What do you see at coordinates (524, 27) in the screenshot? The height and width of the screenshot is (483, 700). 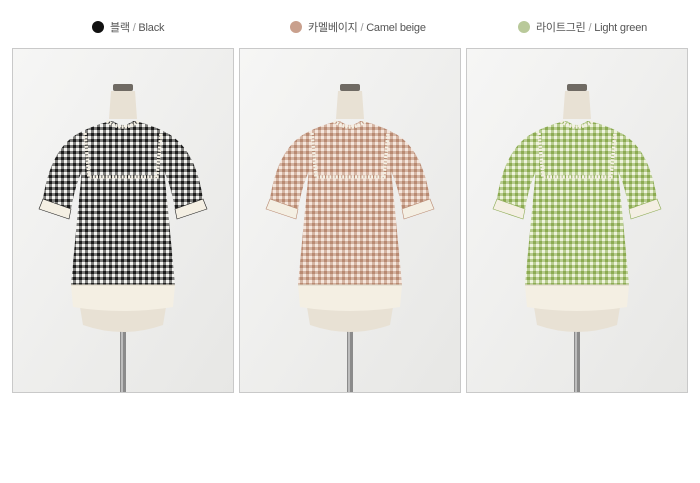 I see `light-green-swatch-dot` at bounding box center [524, 27].